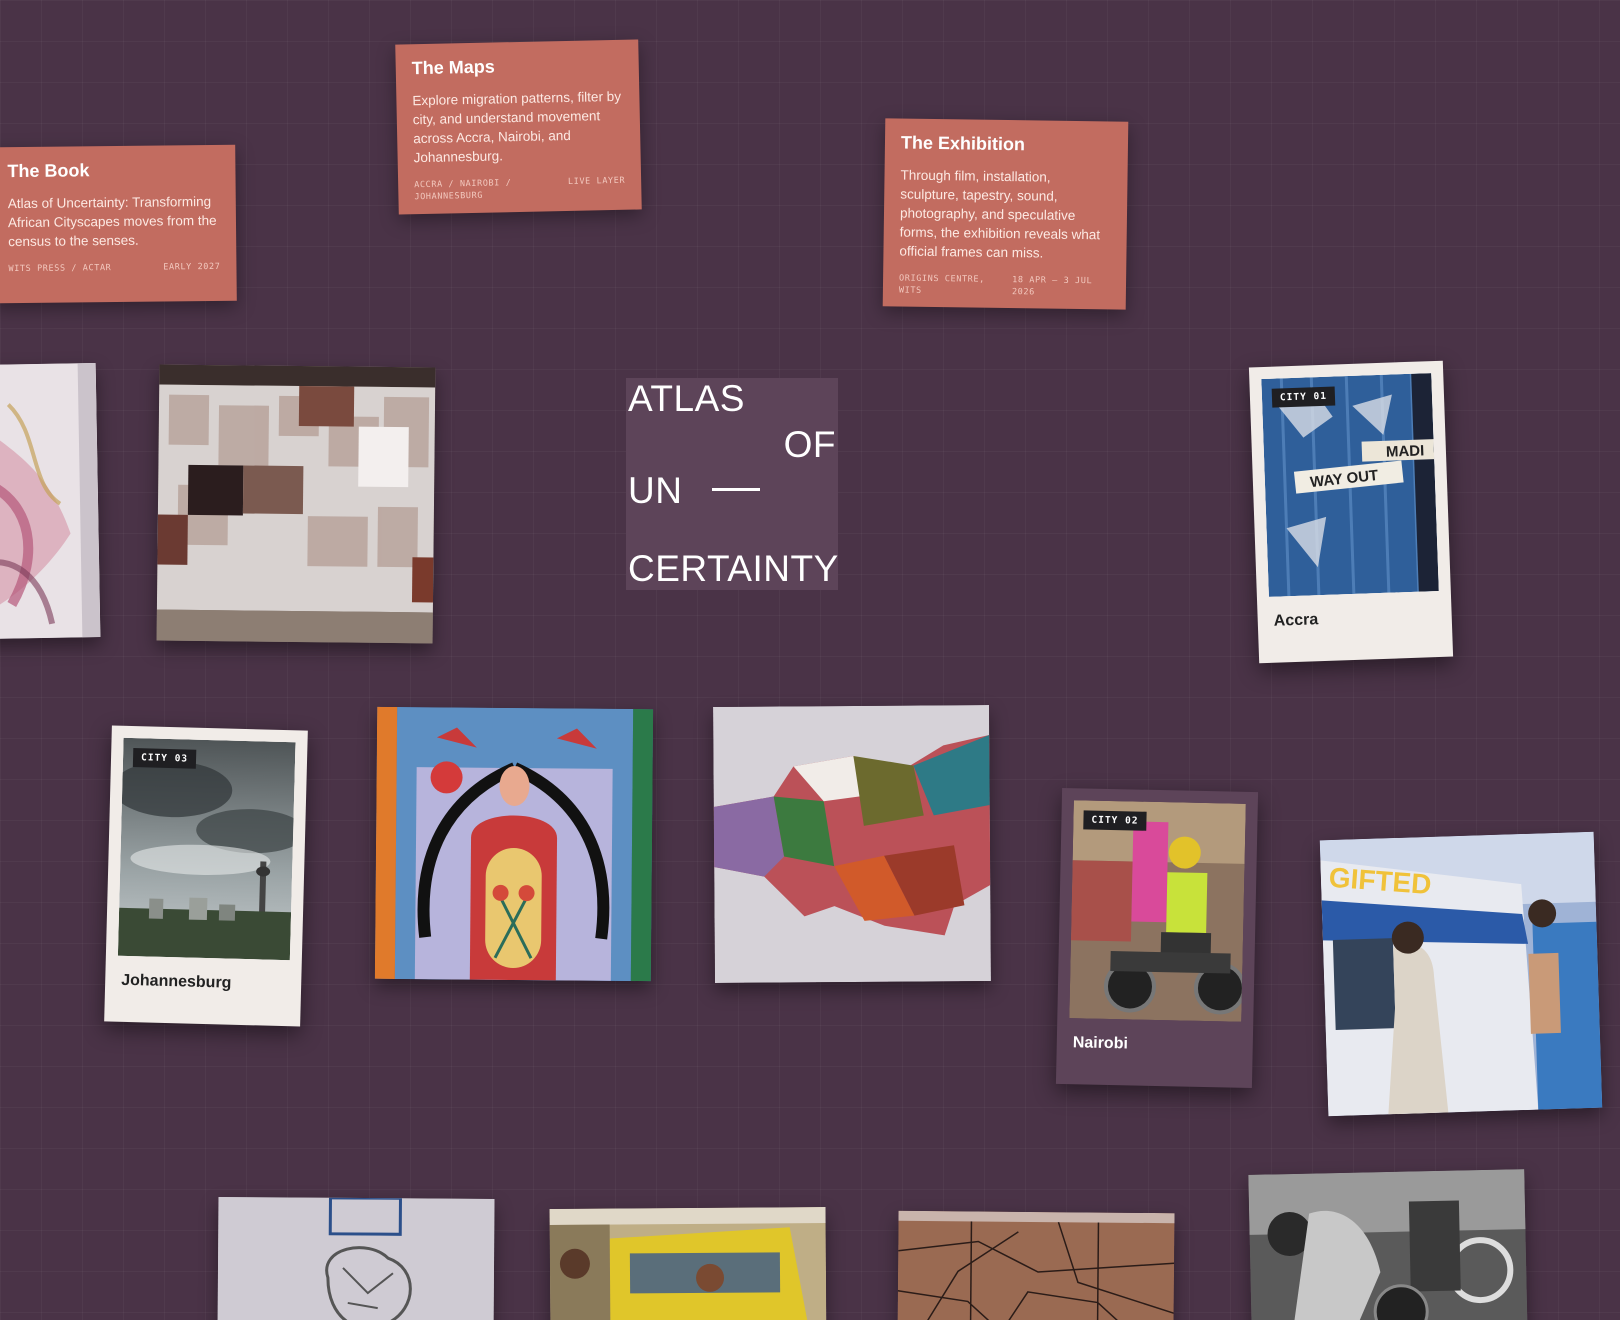 Image resolution: width=1620 pixels, height=1320 pixels. I want to click on matatu-photo: GIFTED, so click(1461, 974).